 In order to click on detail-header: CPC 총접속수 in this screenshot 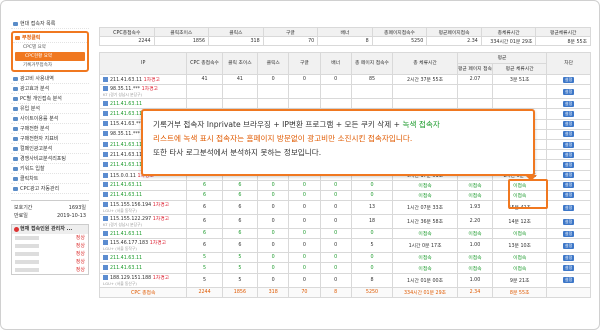, I will do `click(204, 63)`.